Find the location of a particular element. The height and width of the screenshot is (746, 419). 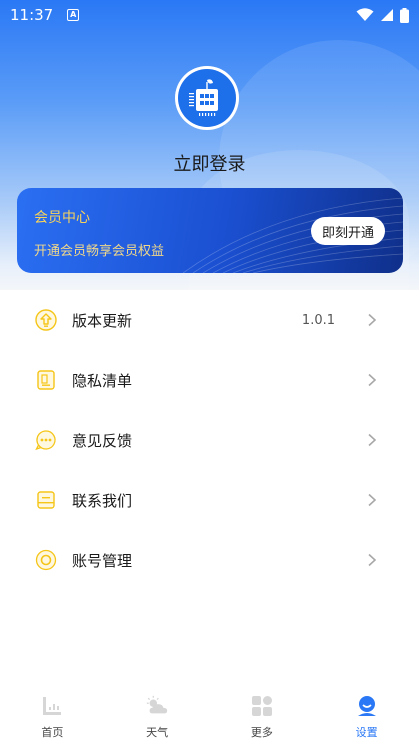

tab-home: 首页 is located at coordinates (52, 716).